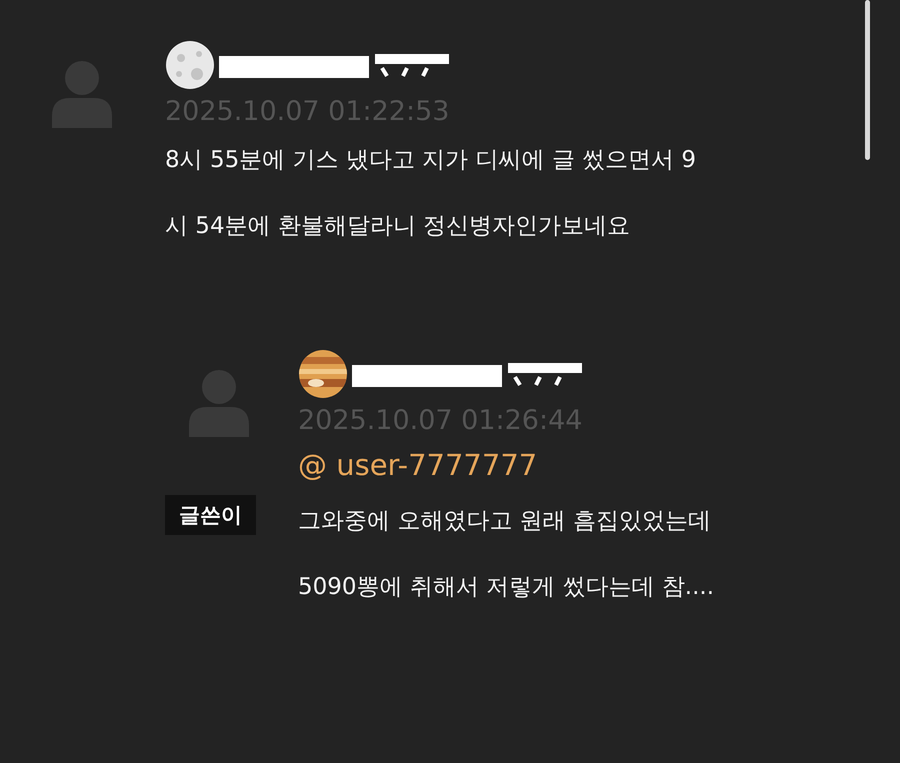 The image size is (900, 763). I want to click on author-badge: 글쓴이, so click(210, 515).